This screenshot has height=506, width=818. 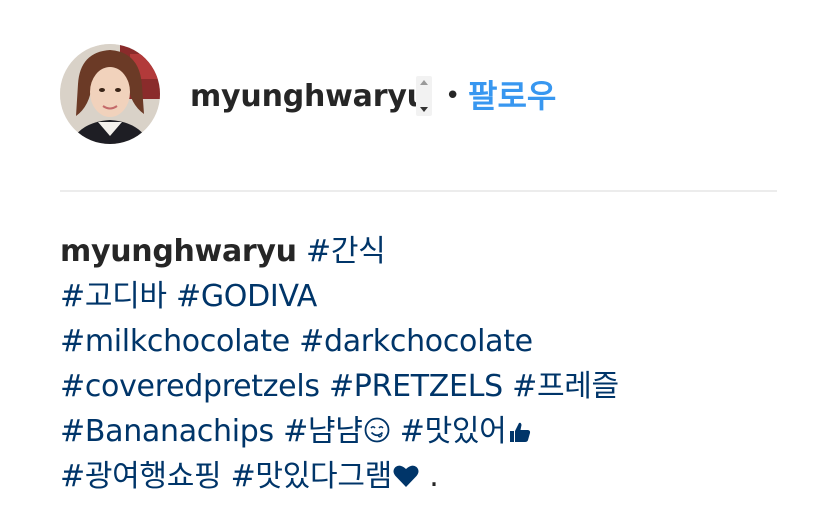 What do you see at coordinates (141, 476) in the screenshot?
I see `hashtag-link: #광여행쇼핑` at bounding box center [141, 476].